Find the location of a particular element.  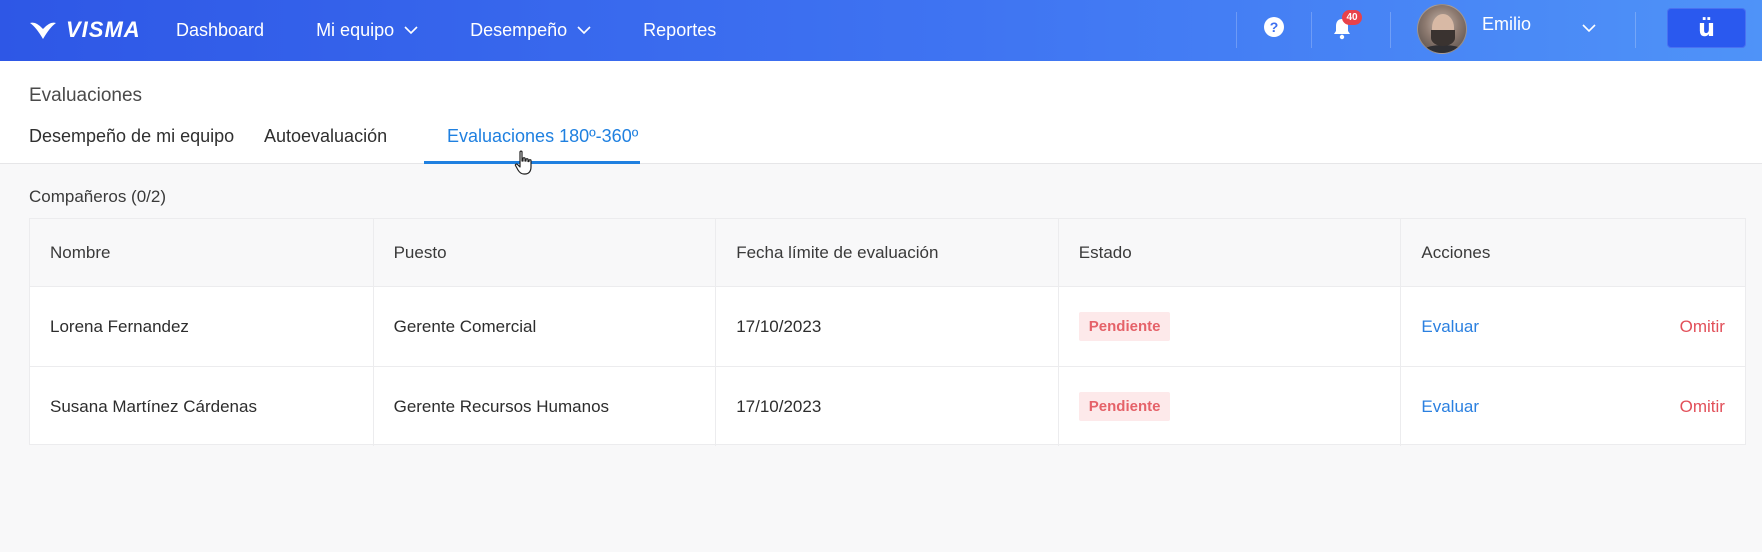

visma-logo-icon is located at coordinates (43, 30).